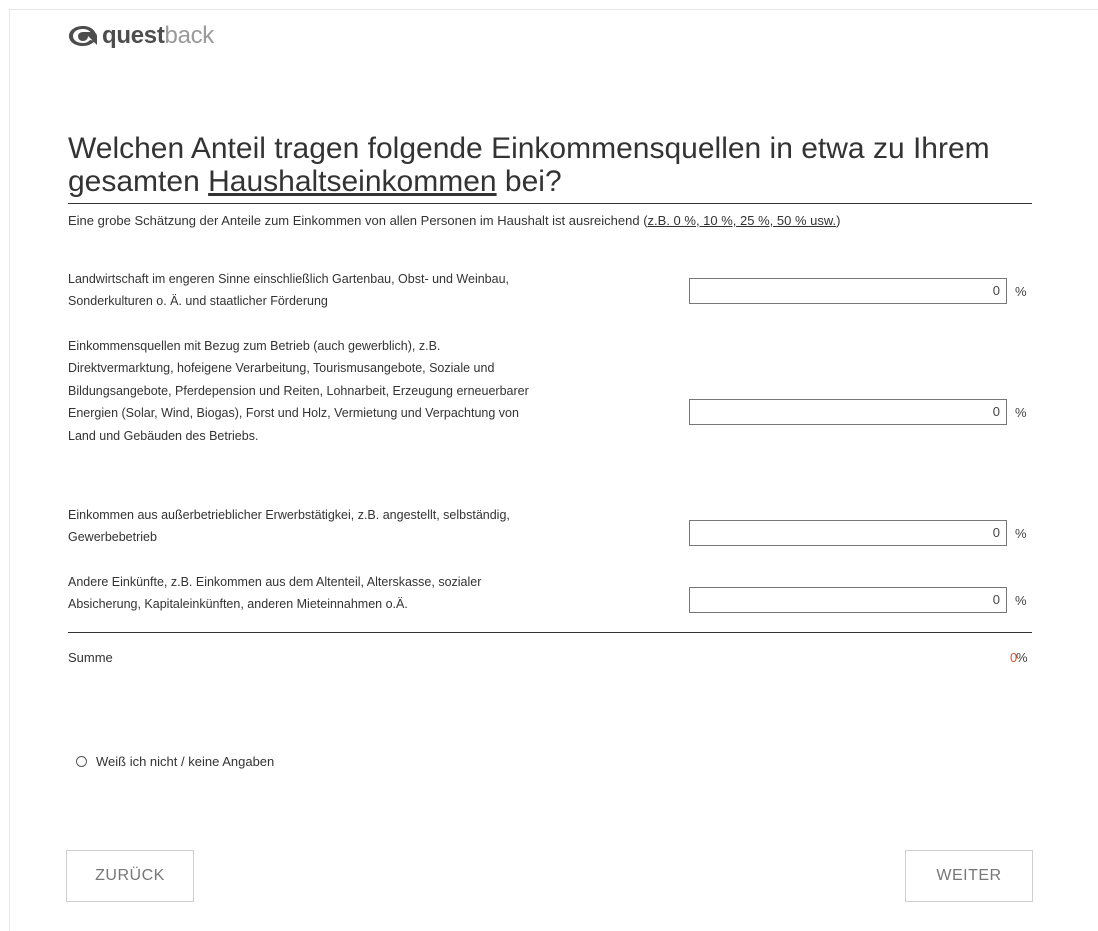  I want to click on questback-logo: questback, so click(141, 36).